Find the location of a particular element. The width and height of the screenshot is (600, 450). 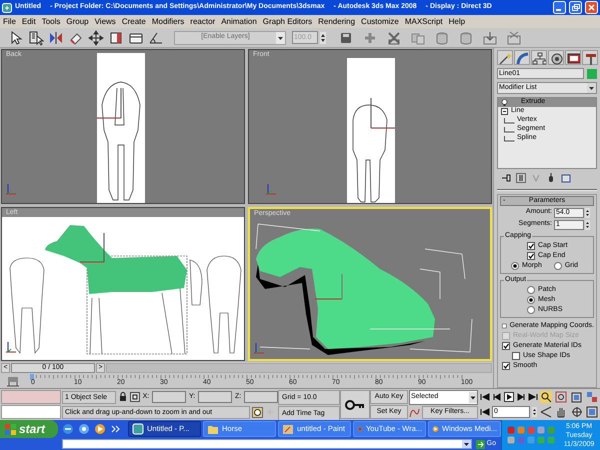

menu-item: Modifiers is located at coordinates (168, 22).